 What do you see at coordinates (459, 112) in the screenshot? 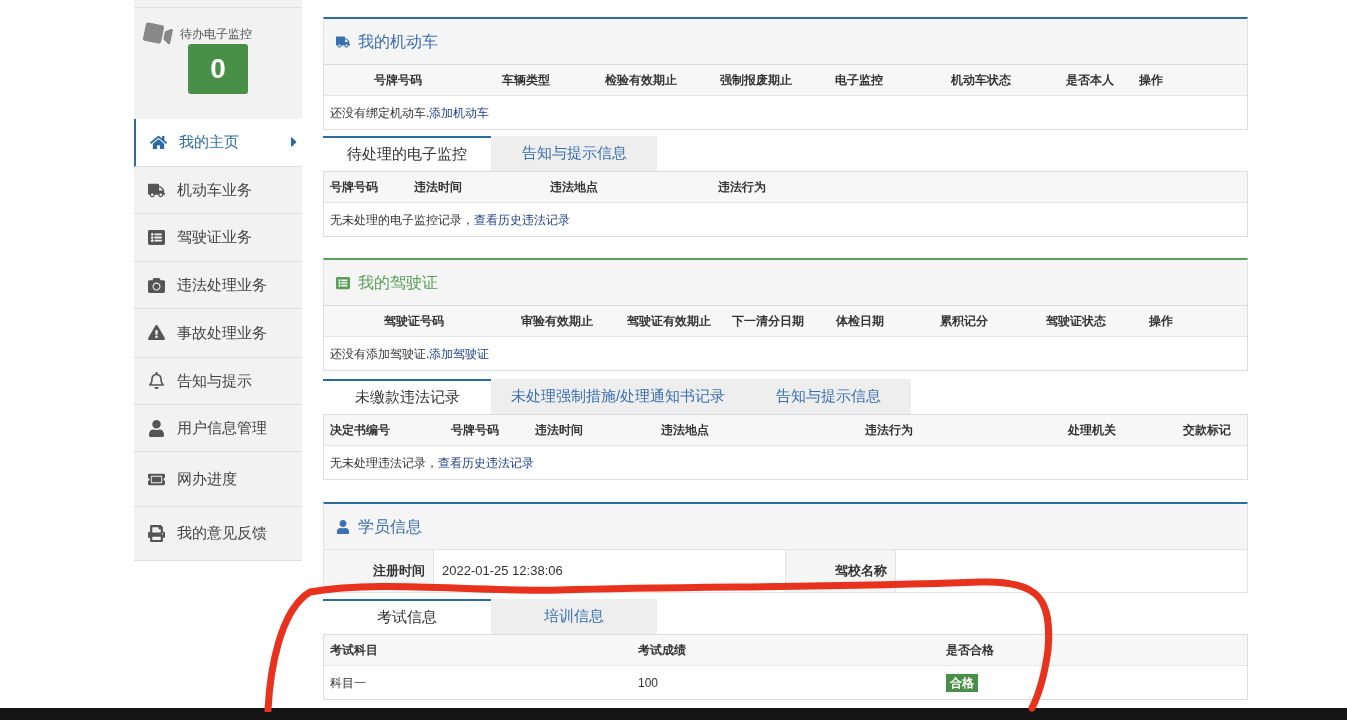
I see `table-link: 添加机动车` at bounding box center [459, 112].